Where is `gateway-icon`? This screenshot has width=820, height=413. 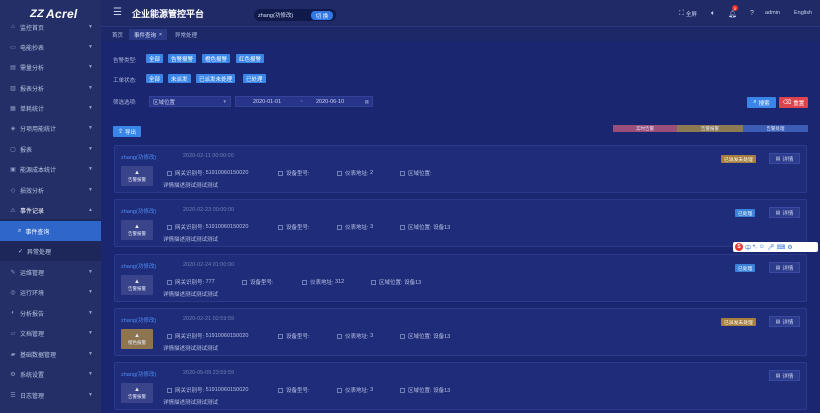
gateway-icon is located at coordinates (169, 282).